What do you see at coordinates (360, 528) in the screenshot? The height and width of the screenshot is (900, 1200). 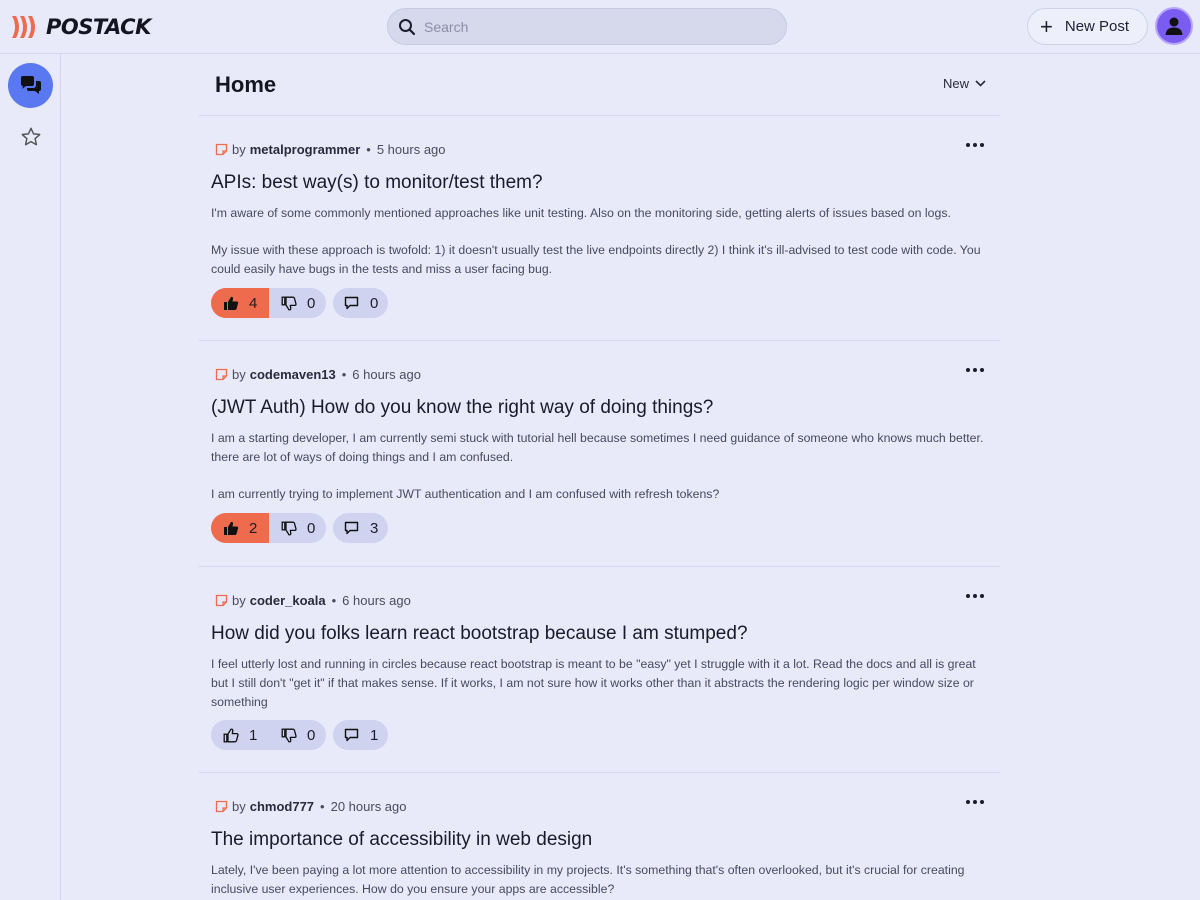 I see `comments-button: 3` at bounding box center [360, 528].